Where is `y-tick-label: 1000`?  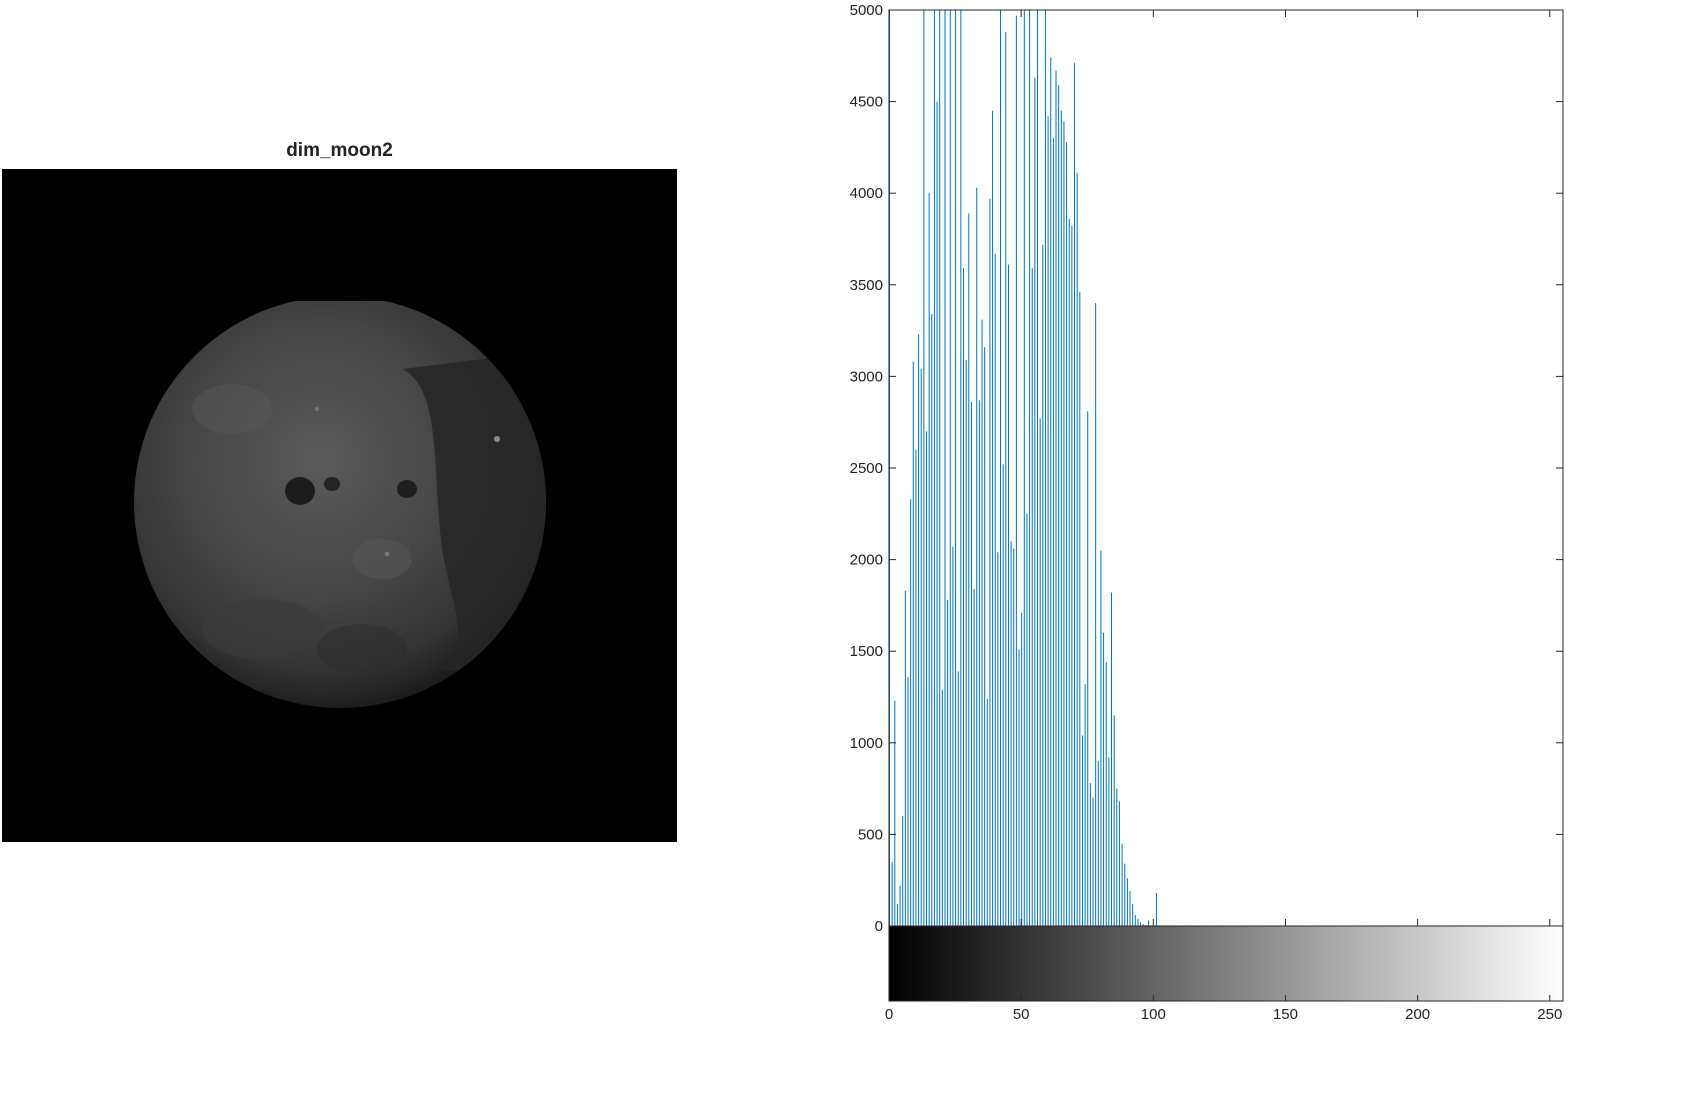 y-tick-label: 1000 is located at coordinates (866, 743).